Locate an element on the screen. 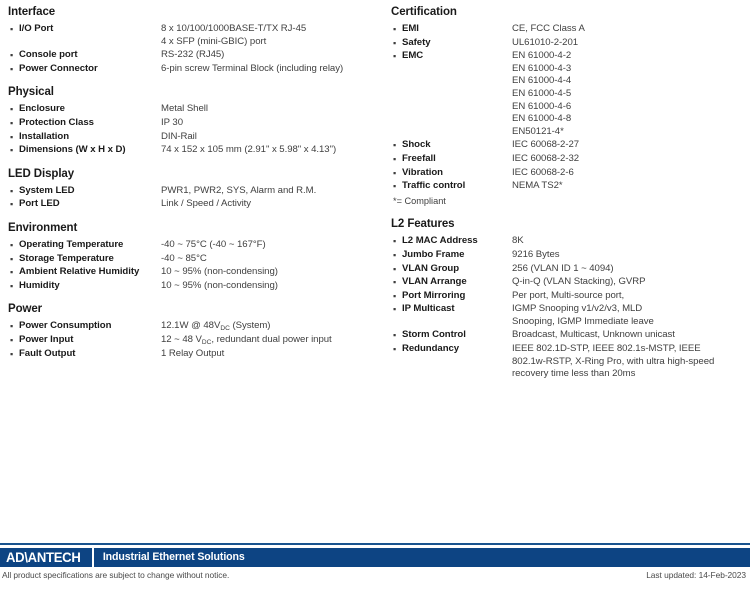  spec-value: Broadcast, Multicast, Unknown unicast is located at coordinates (593, 335).